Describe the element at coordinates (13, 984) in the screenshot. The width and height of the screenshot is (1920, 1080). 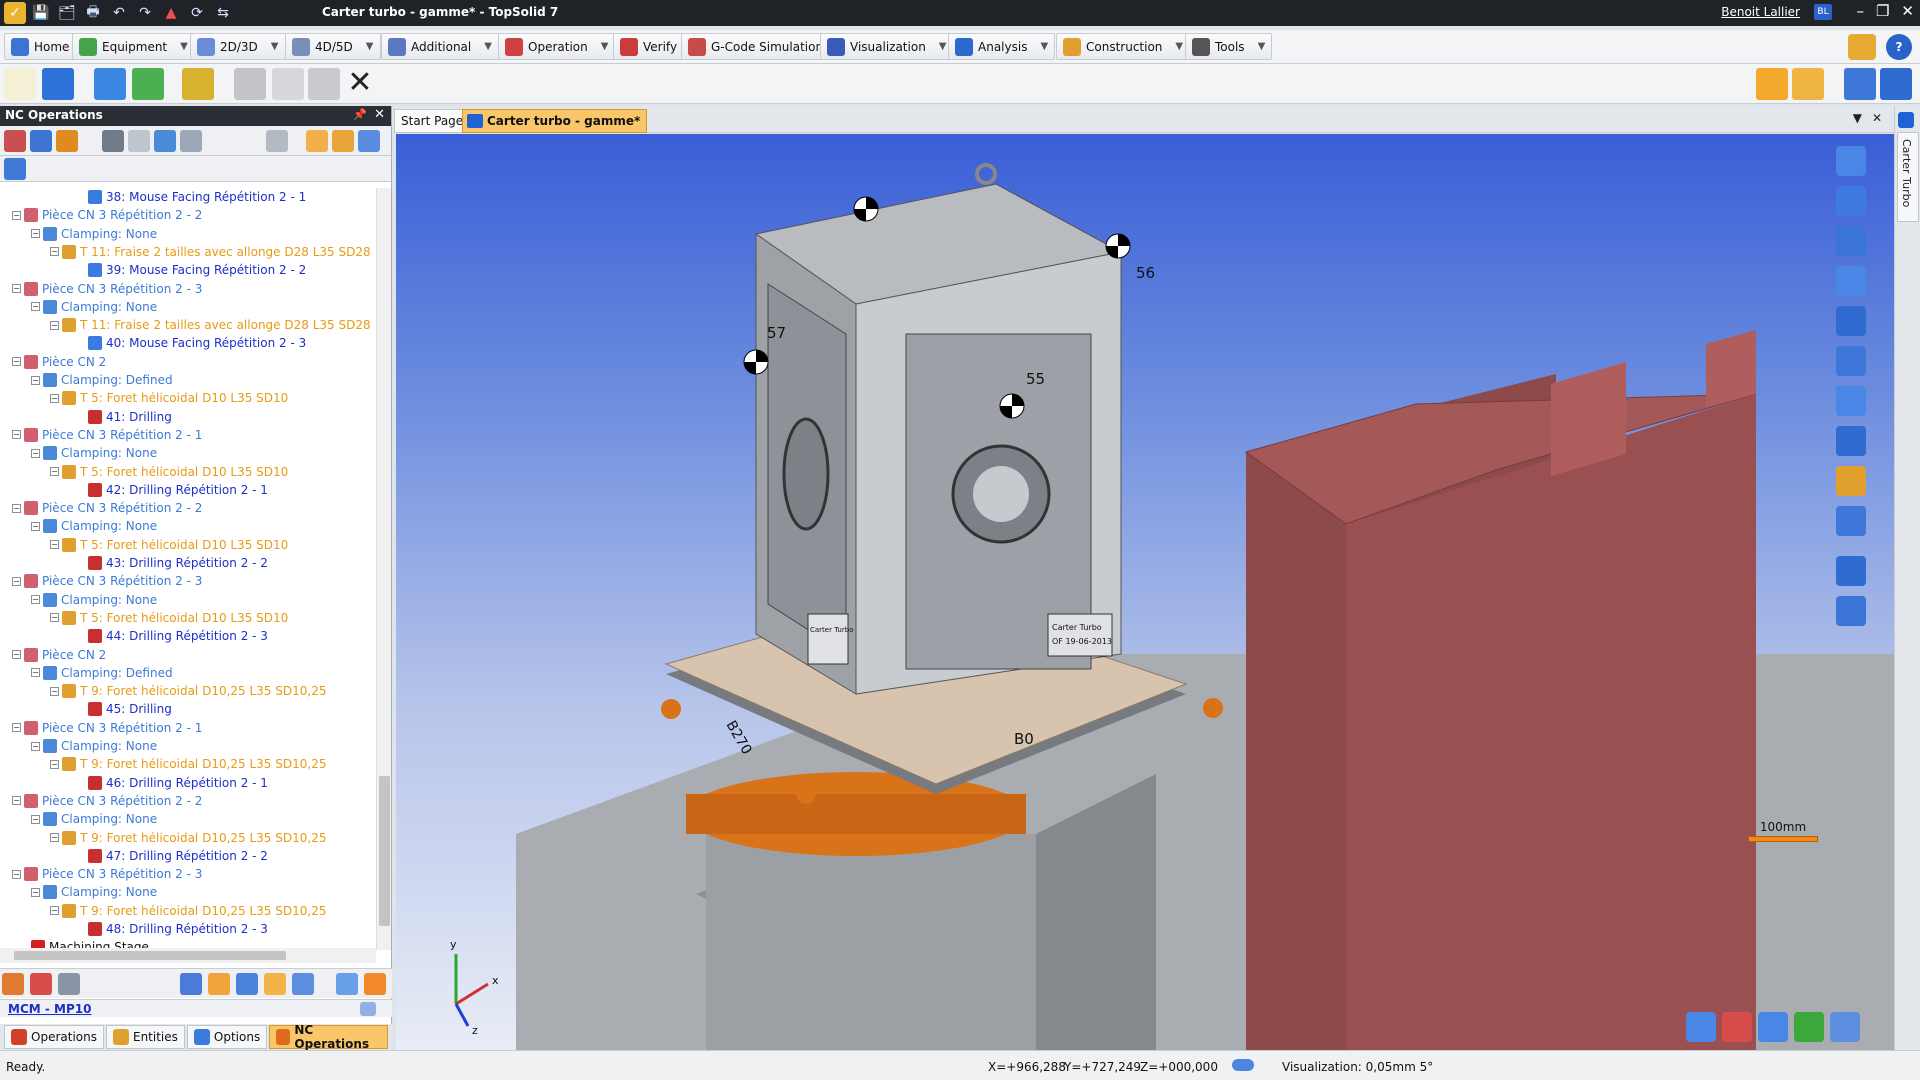
I see `operation-list-icon` at that location.